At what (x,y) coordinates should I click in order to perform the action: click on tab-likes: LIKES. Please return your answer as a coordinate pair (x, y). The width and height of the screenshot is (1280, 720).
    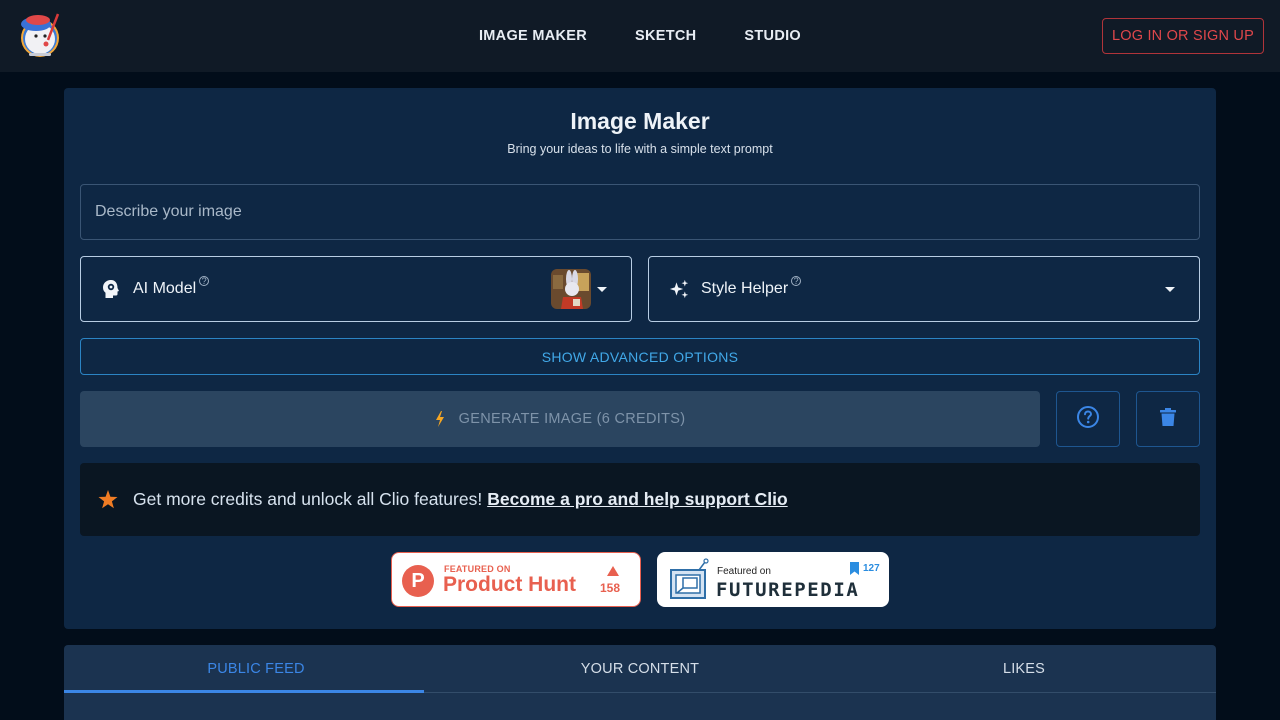
    Looking at the image, I should click on (1024, 668).